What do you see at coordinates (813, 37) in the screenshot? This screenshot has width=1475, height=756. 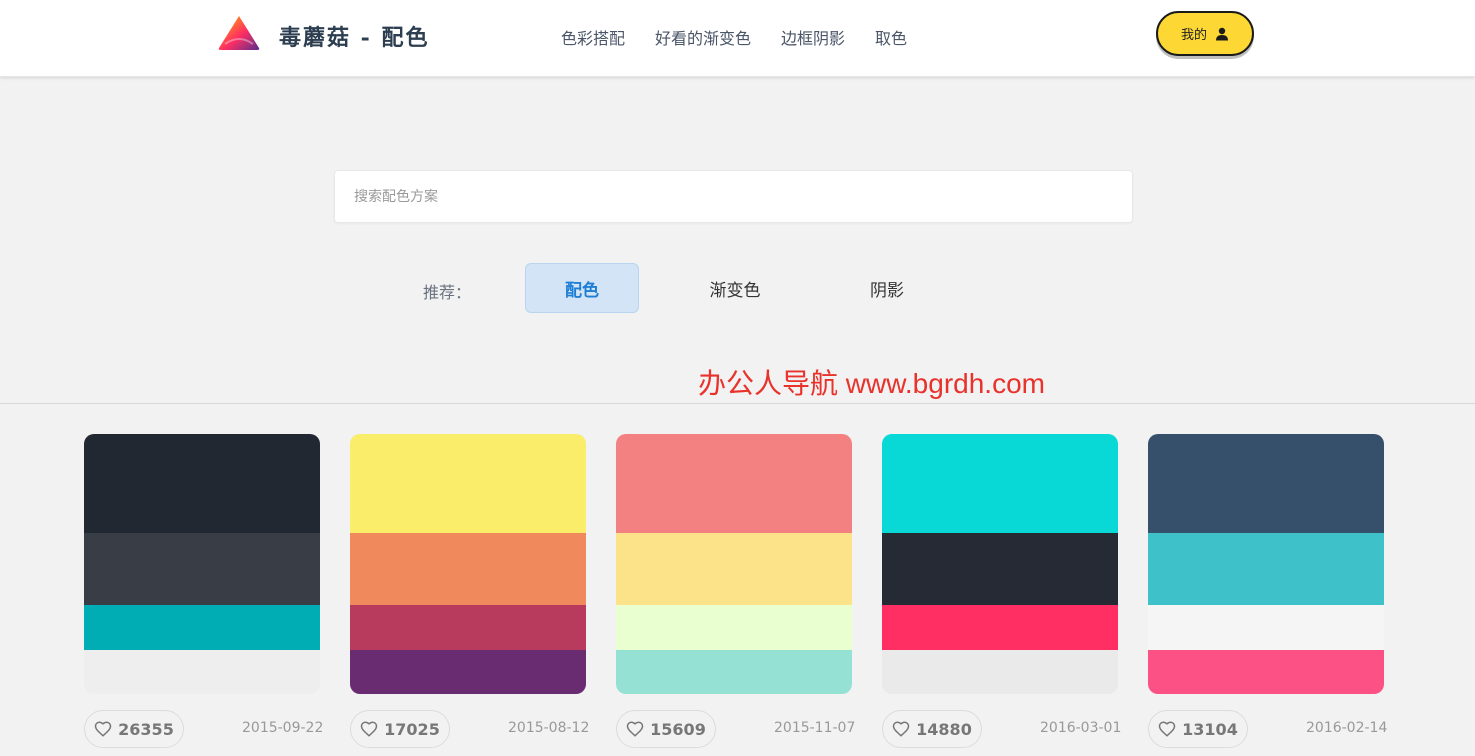 I see `nav-link-border-shadow: 边框阴影` at bounding box center [813, 37].